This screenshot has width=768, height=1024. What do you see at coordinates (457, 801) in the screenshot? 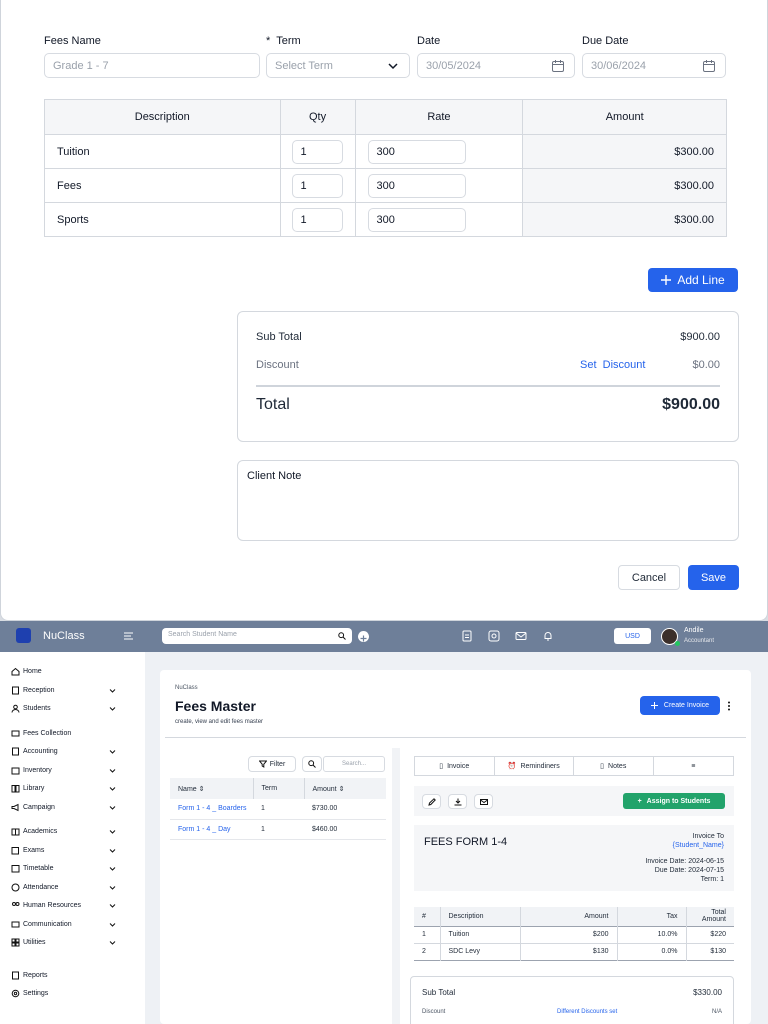
I see `download-button` at bounding box center [457, 801].